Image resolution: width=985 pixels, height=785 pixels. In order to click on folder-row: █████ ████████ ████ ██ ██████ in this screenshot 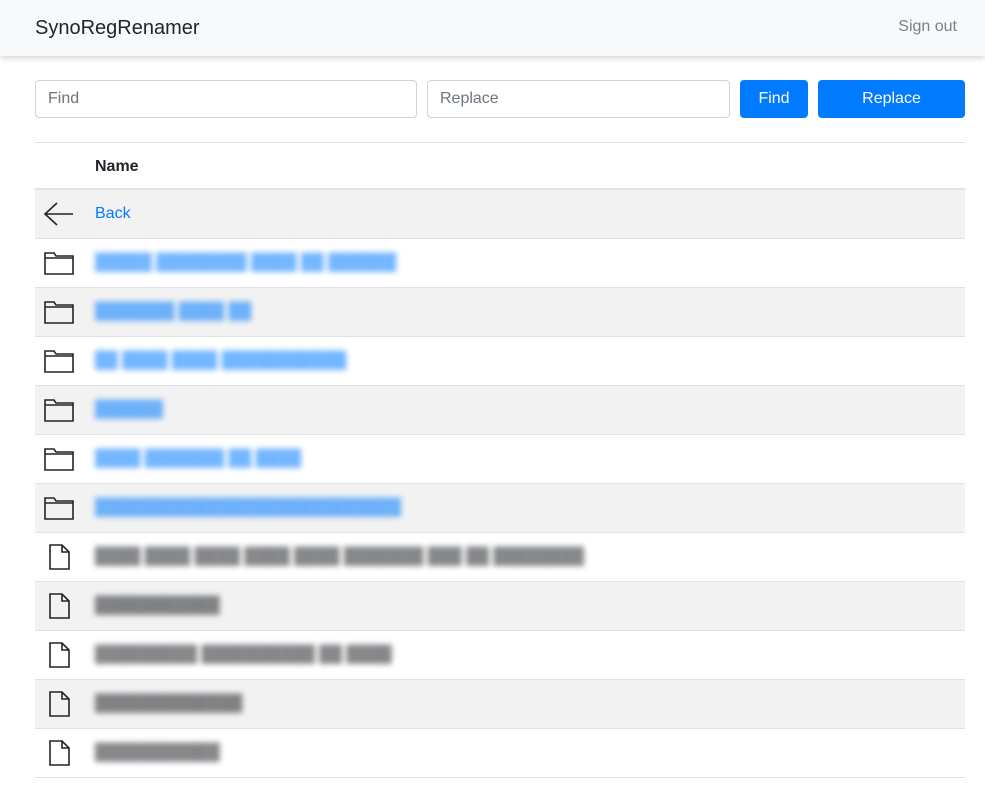, I will do `click(500, 263)`.